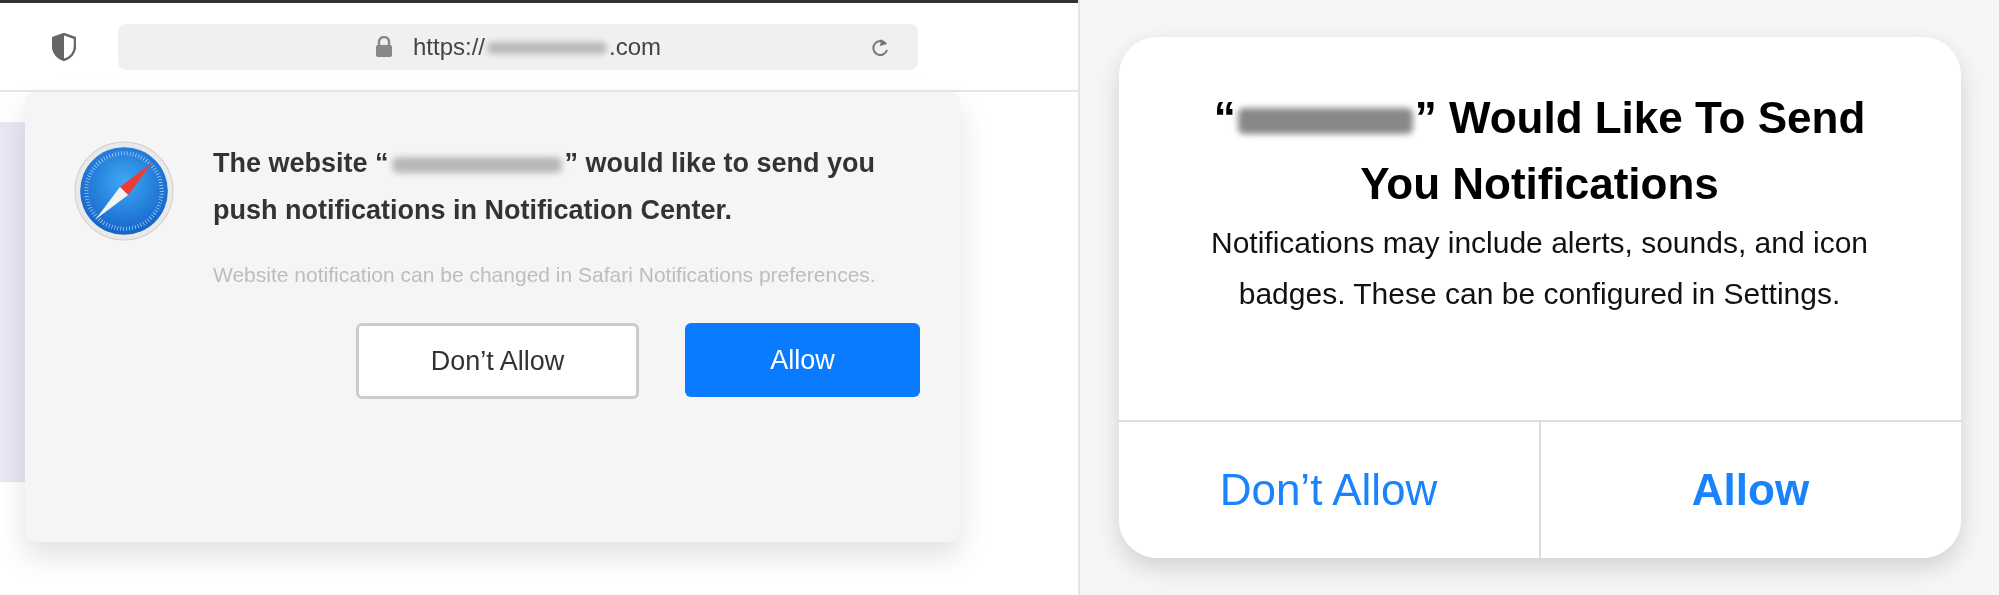 The width and height of the screenshot is (1999, 595). I want to click on shield-icon, so click(64, 46).